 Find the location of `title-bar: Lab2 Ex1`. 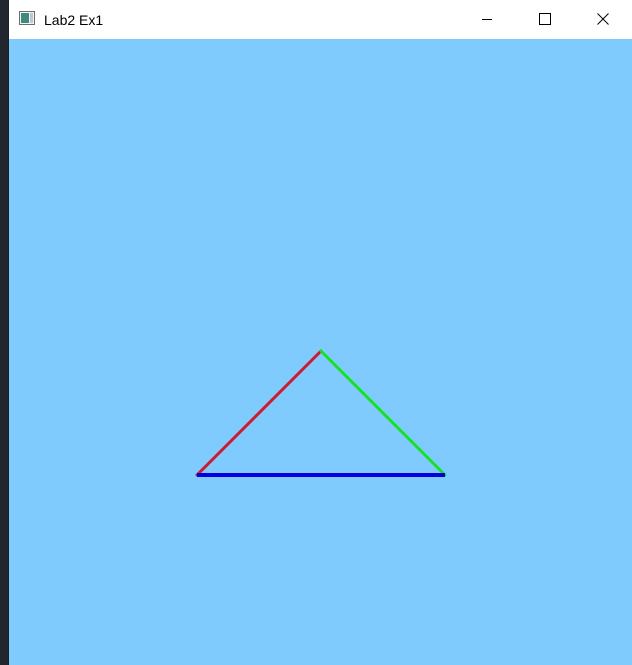

title-bar: Lab2 Ex1 is located at coordinates (320, 19).